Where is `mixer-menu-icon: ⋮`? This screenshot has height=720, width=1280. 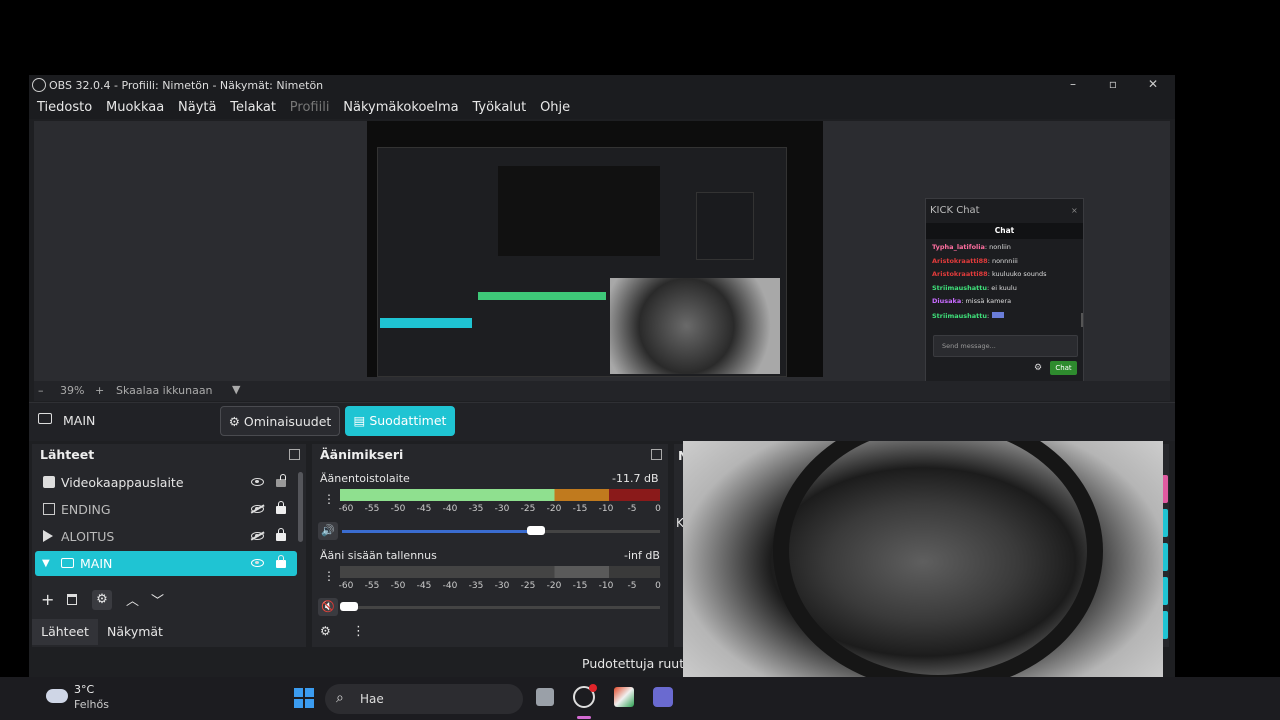
mixer-menu-icon: ⋮ is located at coordinates (358, 631).